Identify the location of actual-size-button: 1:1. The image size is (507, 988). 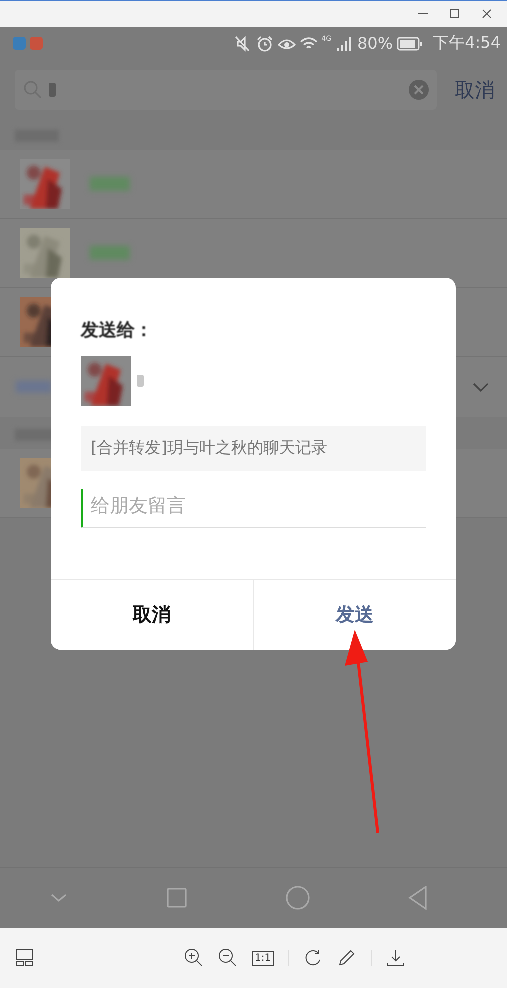
(263, 958).